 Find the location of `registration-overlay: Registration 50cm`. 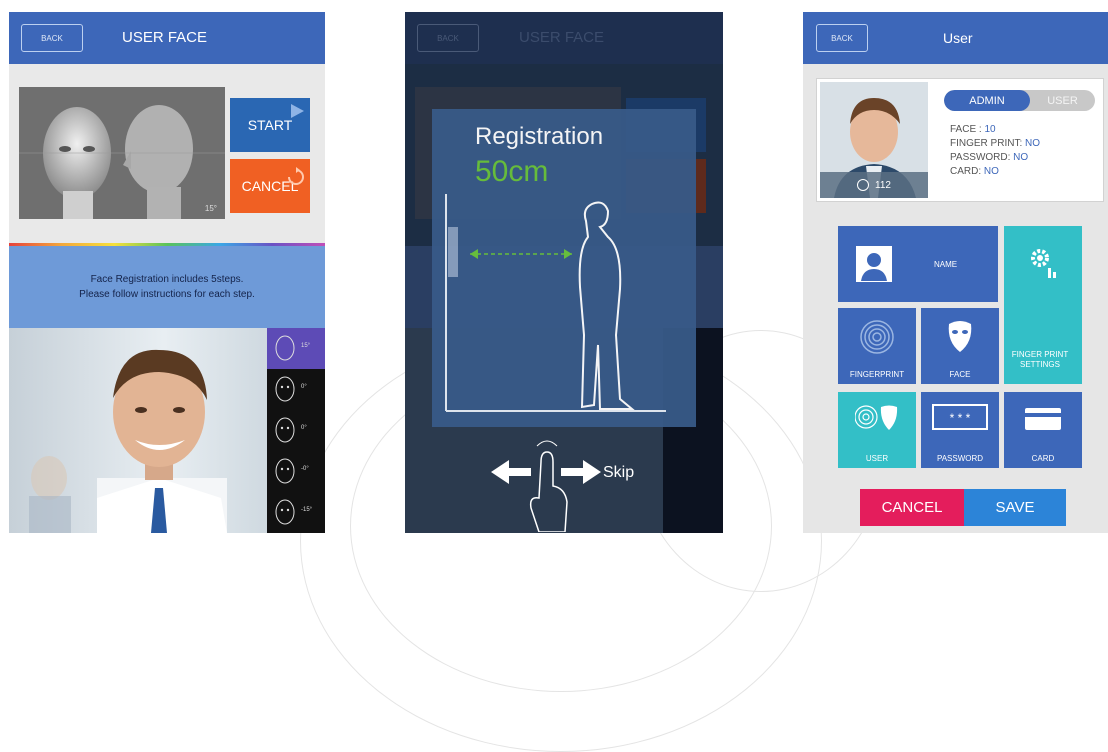

registration-overlay: Registration 50cm is located at coordinates (564, 268).